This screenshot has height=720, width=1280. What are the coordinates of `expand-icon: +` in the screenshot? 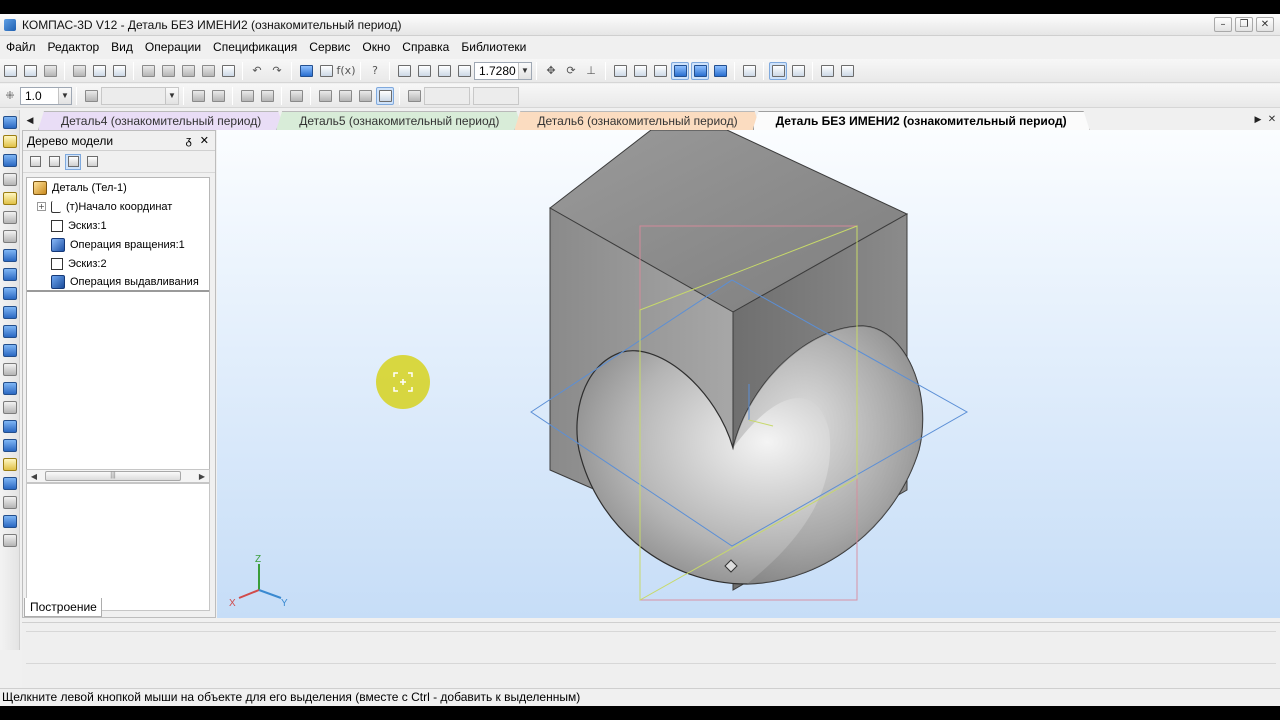 It's located at (41, 206).